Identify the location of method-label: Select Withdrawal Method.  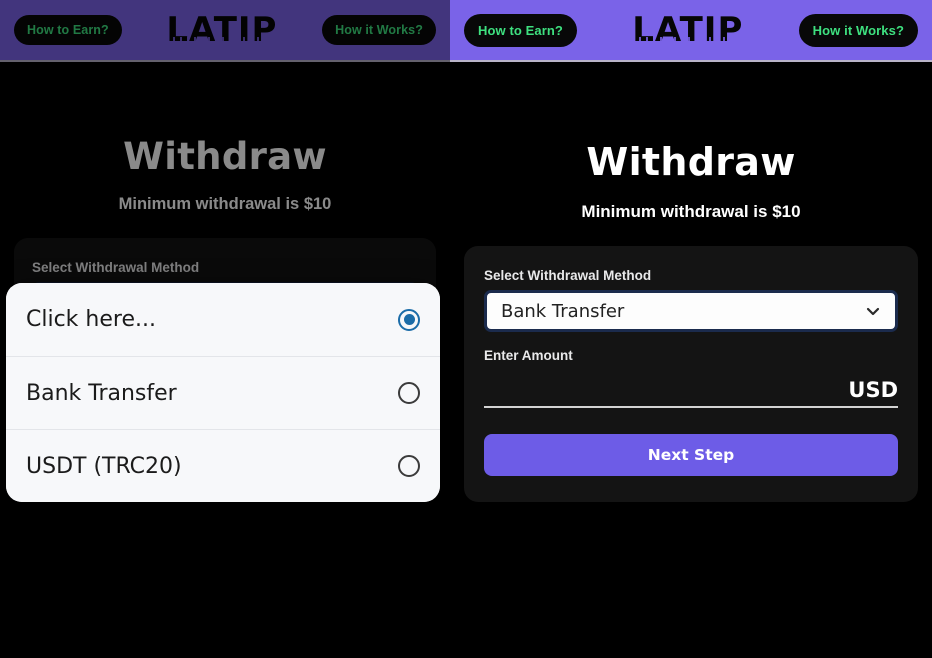
(568, 275).